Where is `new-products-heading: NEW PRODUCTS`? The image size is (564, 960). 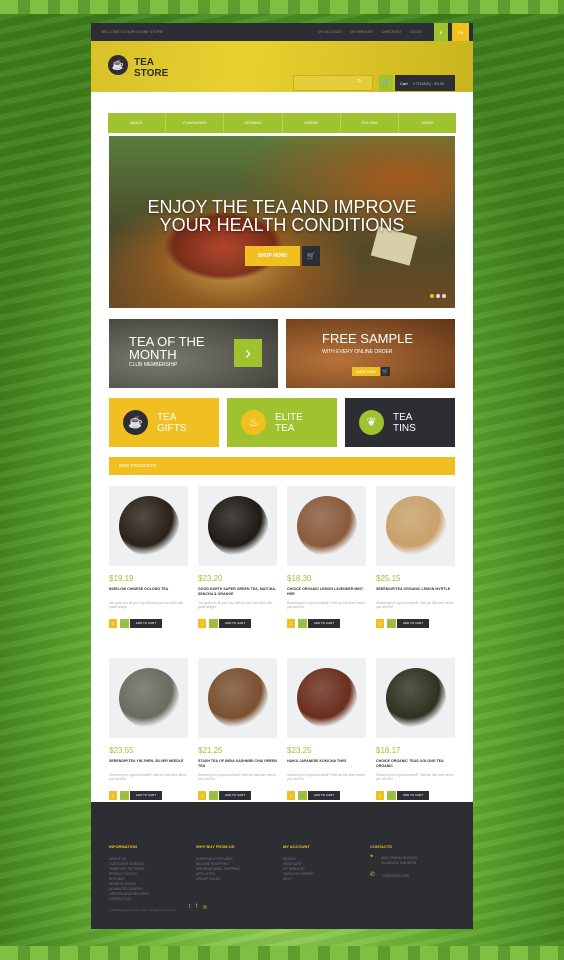
new-products-heading: NEW PRODUCTS is located at coordinates (282, 466).